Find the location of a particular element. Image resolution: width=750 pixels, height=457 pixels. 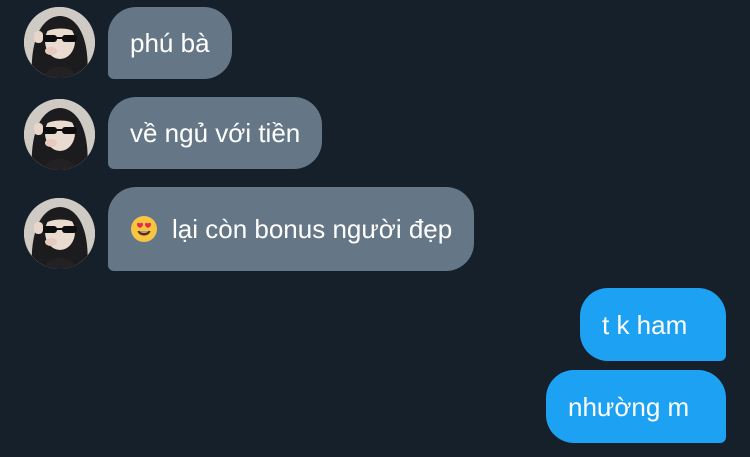

outgoing-message-bubble: t k ham is located at coordinates (653, 324).